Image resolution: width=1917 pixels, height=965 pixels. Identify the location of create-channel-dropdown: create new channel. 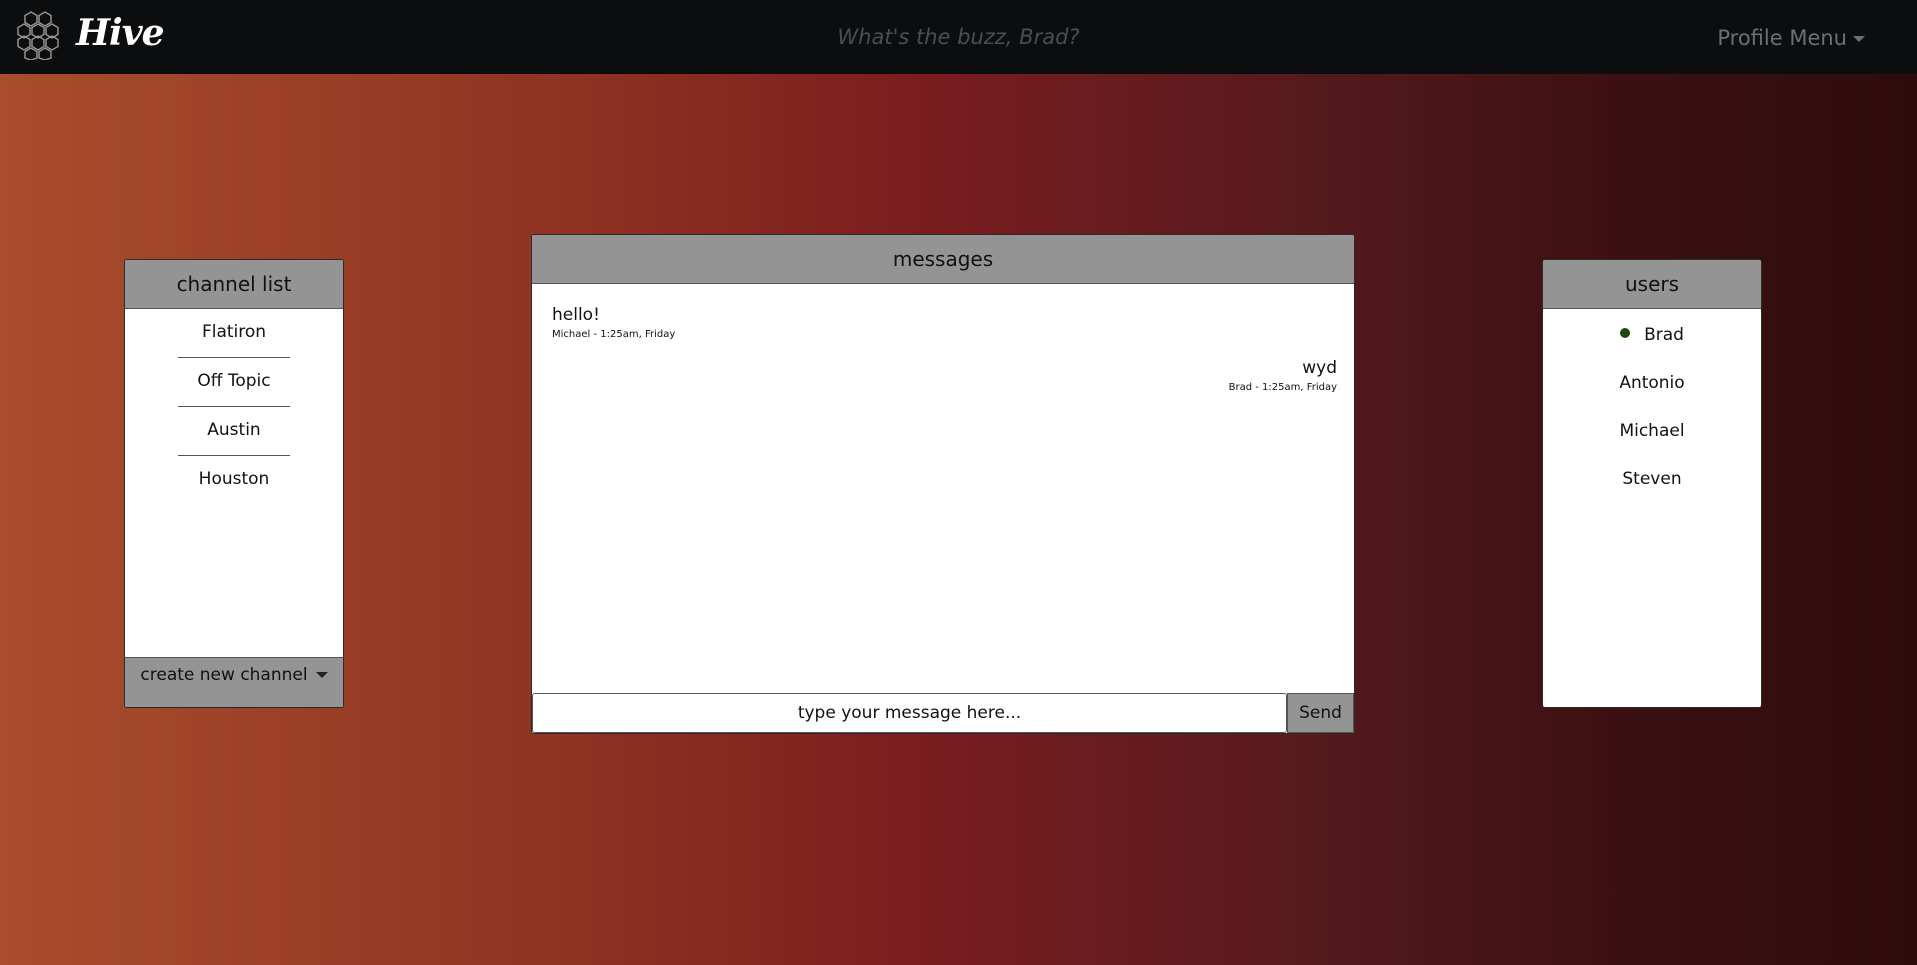
(234, 682).